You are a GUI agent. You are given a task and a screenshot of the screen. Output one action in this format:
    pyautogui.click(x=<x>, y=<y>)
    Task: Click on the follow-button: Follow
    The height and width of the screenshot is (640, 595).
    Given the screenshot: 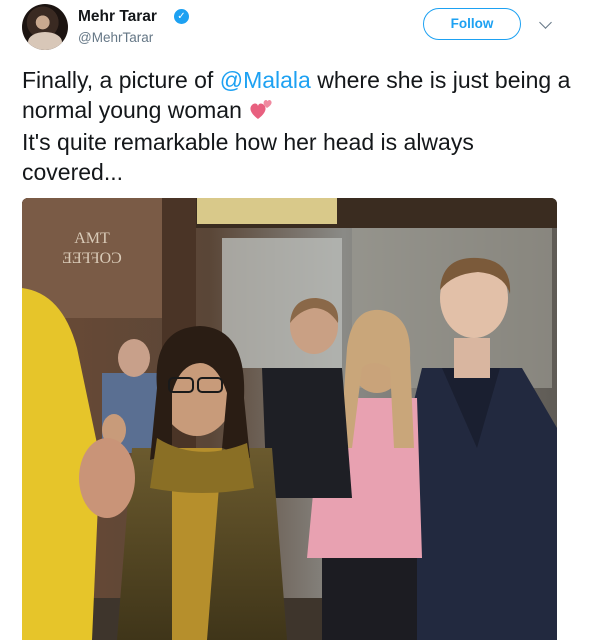 What is the action you would take?
    pyautogui.click(x=472, y=24)
    